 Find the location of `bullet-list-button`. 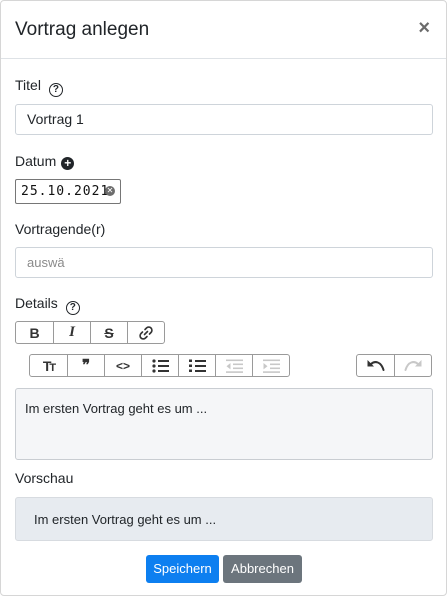

bullet-list-button is located at coordinates (160, 365).